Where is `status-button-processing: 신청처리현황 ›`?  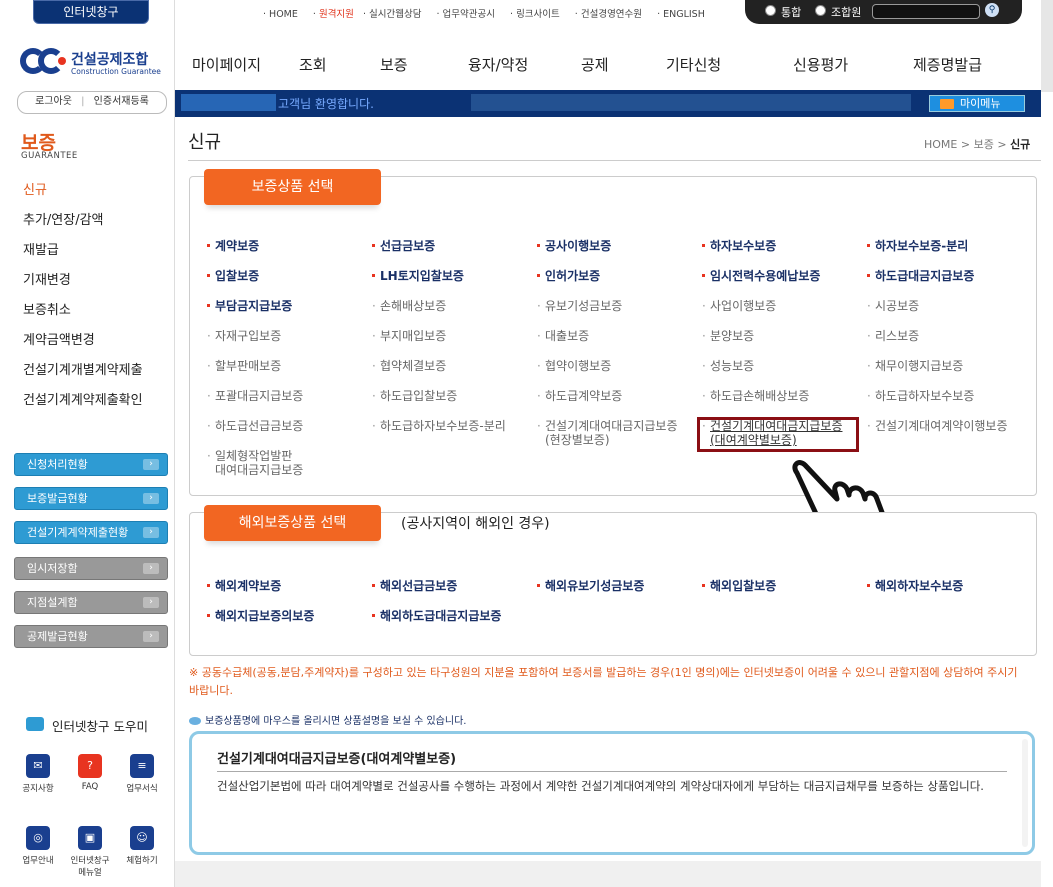
status-button-processing: 신청처리현황 › is located at coordinates (91, 464).